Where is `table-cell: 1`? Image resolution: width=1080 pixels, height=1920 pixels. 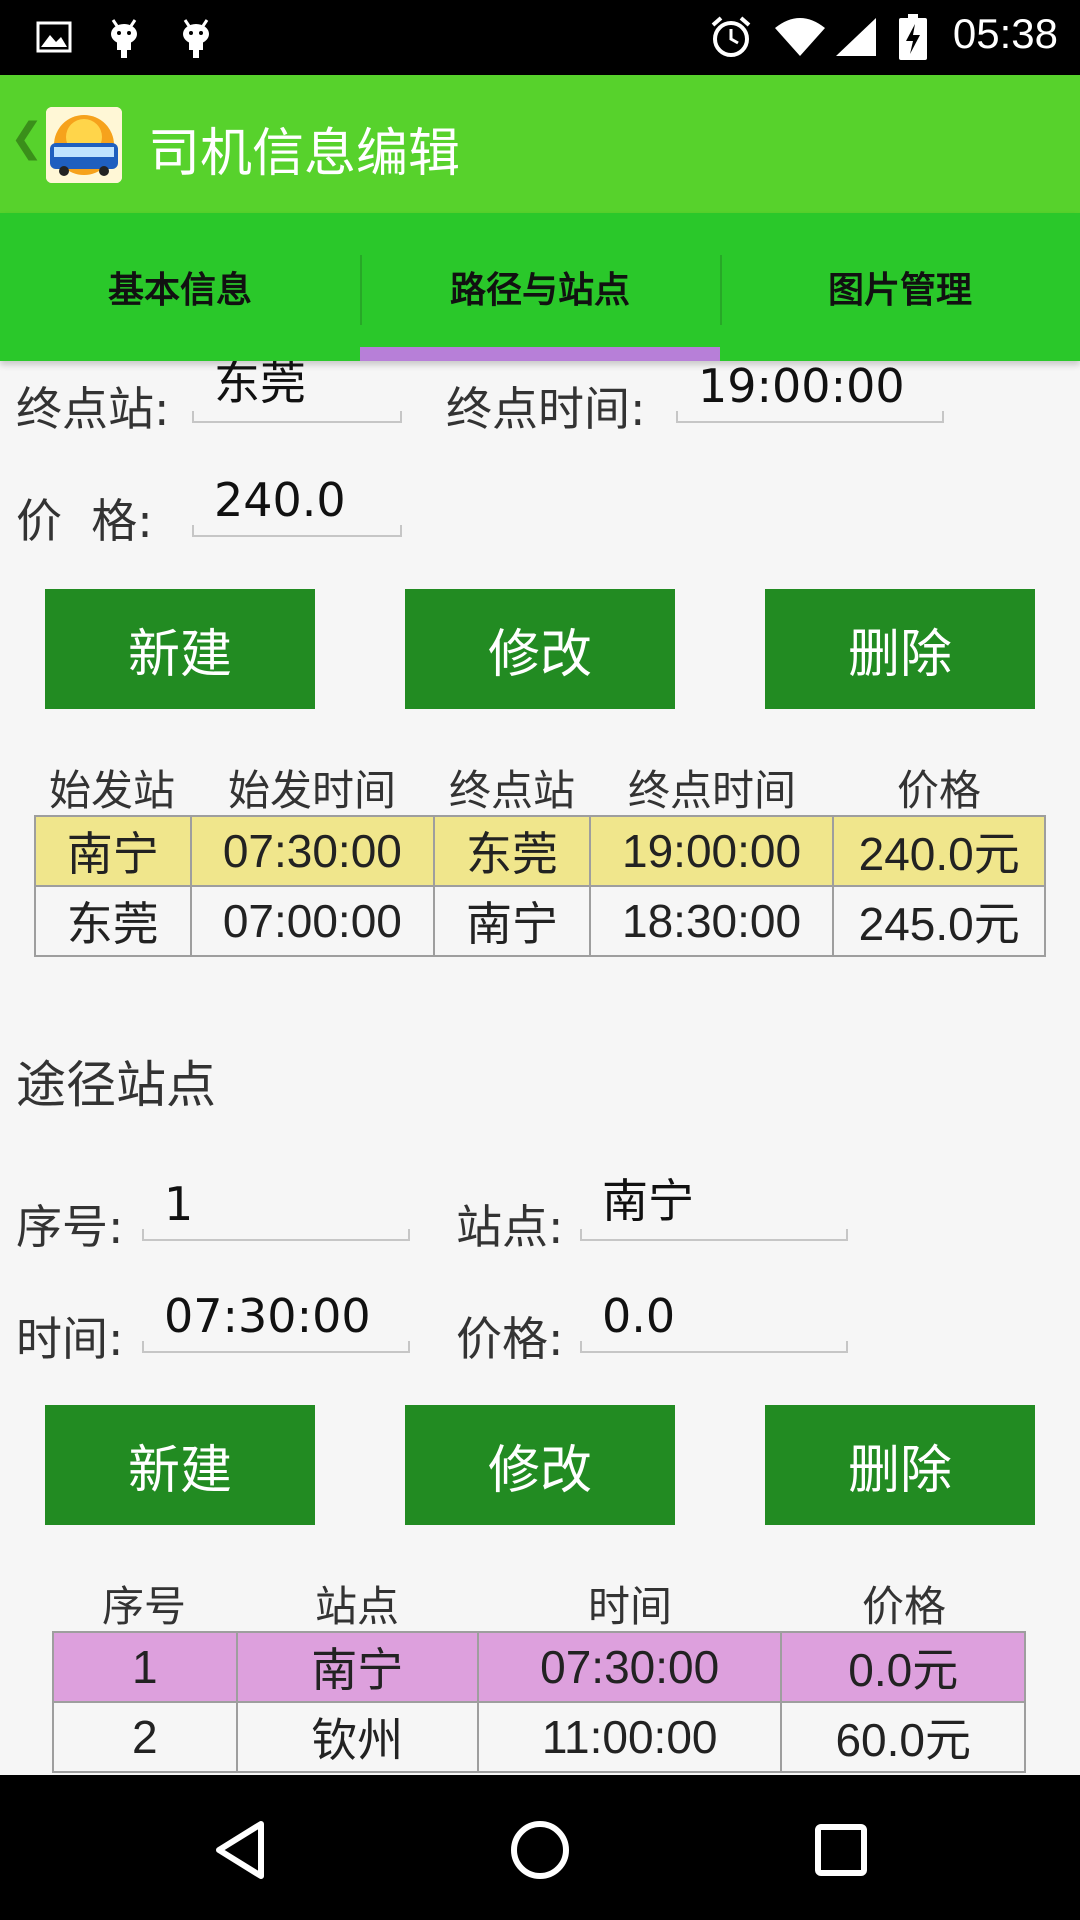
table-cell: 1 is located at coordinates (145, 1667).